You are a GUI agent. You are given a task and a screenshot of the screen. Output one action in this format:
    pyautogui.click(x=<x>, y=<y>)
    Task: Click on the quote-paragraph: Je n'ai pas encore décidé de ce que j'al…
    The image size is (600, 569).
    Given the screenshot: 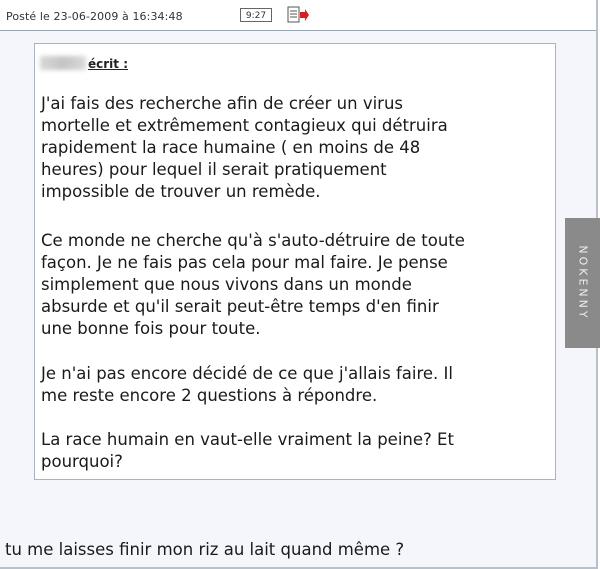 What is the action you would take?
    pyautogui.click(x=247, y=384)
    